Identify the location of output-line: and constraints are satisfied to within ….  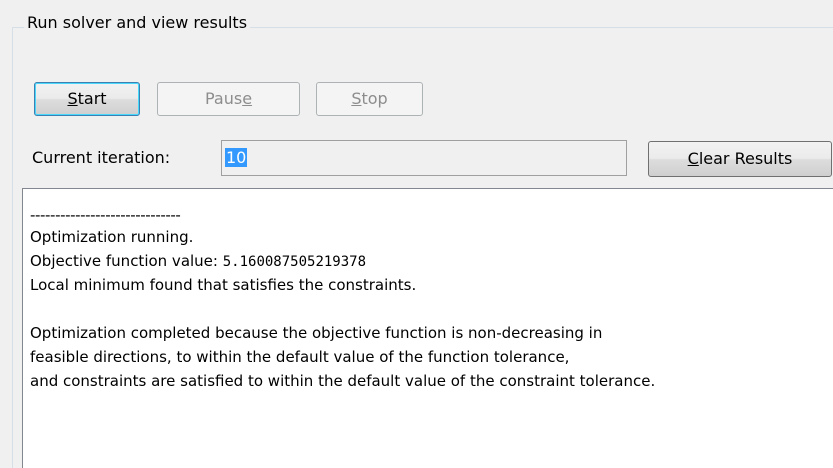
(343, 381).